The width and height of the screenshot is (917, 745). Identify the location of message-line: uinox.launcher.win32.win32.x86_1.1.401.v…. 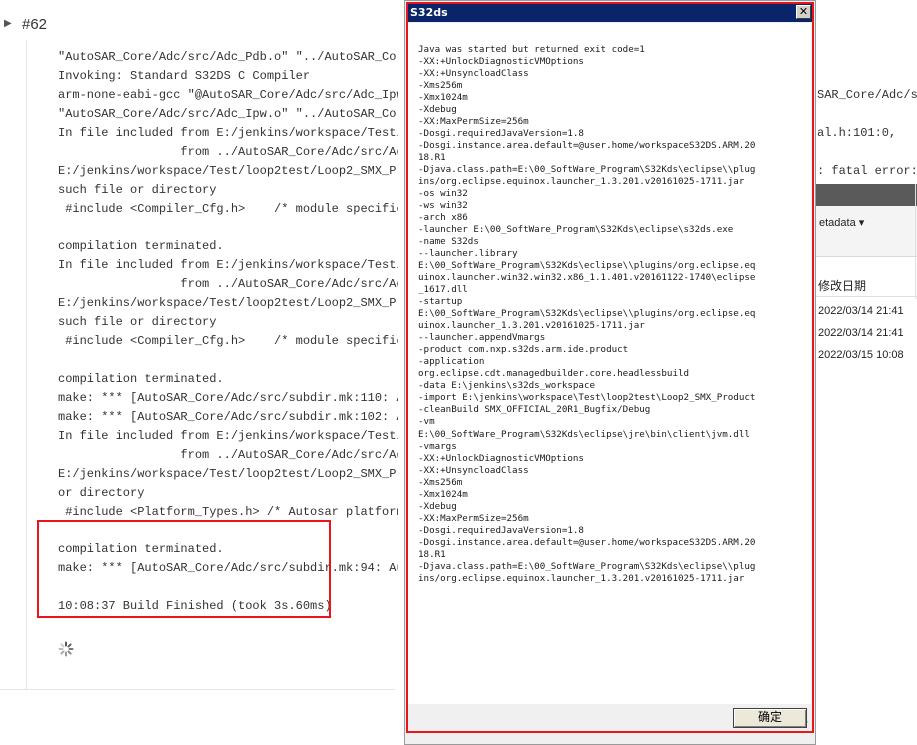
(587, 278).